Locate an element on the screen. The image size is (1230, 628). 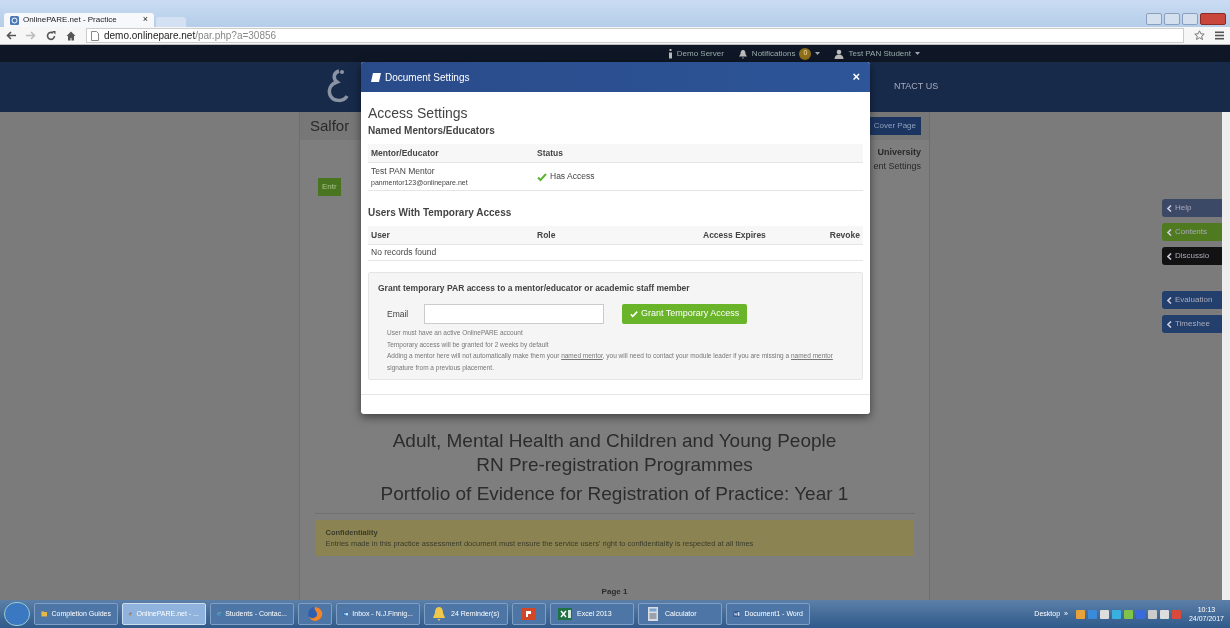
page-icon is located at coordinates (95, 35).